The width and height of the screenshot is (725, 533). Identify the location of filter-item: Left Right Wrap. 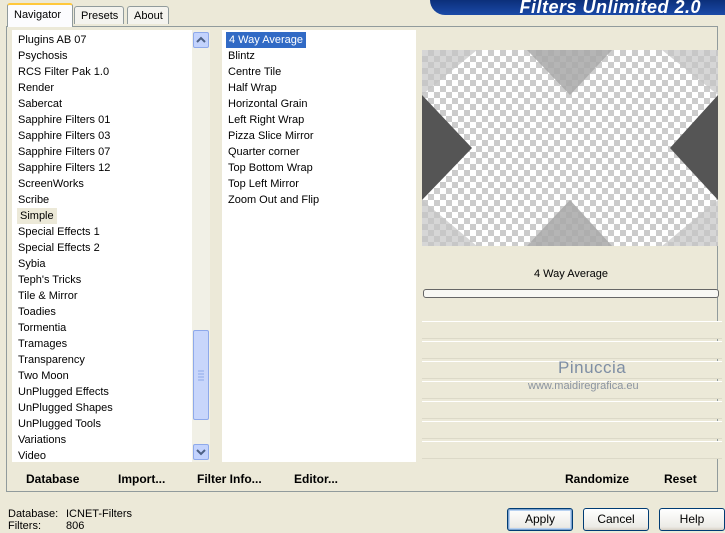
(266, 120).